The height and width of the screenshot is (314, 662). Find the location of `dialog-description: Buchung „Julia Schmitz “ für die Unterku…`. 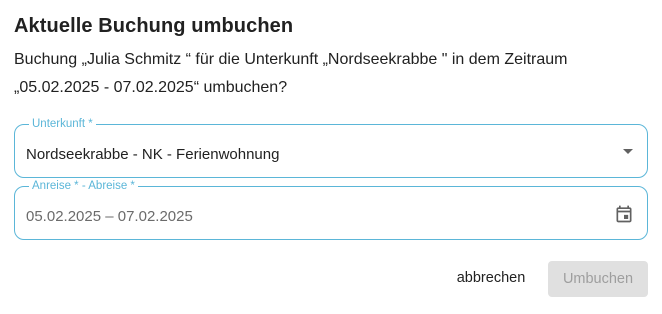

dialog-description: Buchung „Julia Schmitz “ für die Unterku… is located at coordinates (291, 73).